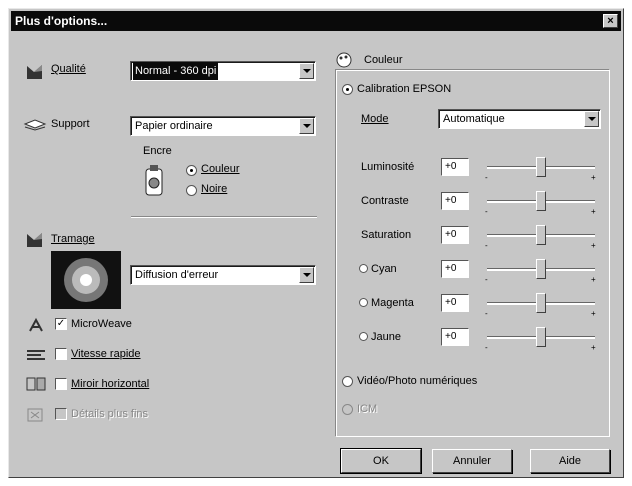 The width and height of the screenshot is (632, 486). I want to click on icm-radio, so click(347, 409).